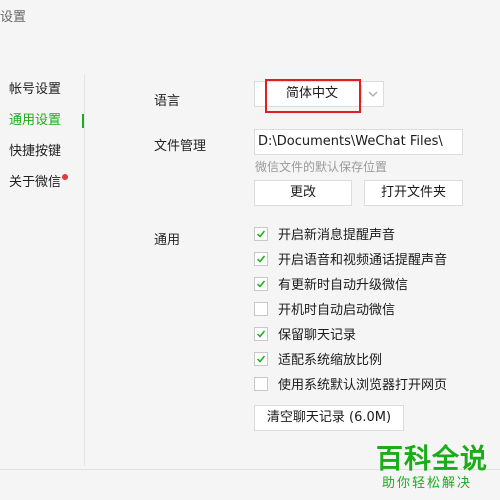  Describe the element at coordinates (84, 270) in the screenshot. I see `sidebar-divider` at that location.